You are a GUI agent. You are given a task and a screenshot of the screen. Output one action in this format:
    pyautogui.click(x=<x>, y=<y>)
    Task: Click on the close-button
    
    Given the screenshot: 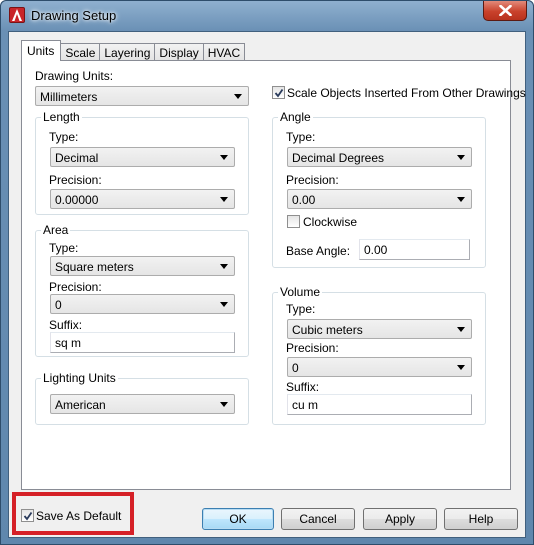 What is the action you would take?
    pyautogui.click(x=505, y=11)
    